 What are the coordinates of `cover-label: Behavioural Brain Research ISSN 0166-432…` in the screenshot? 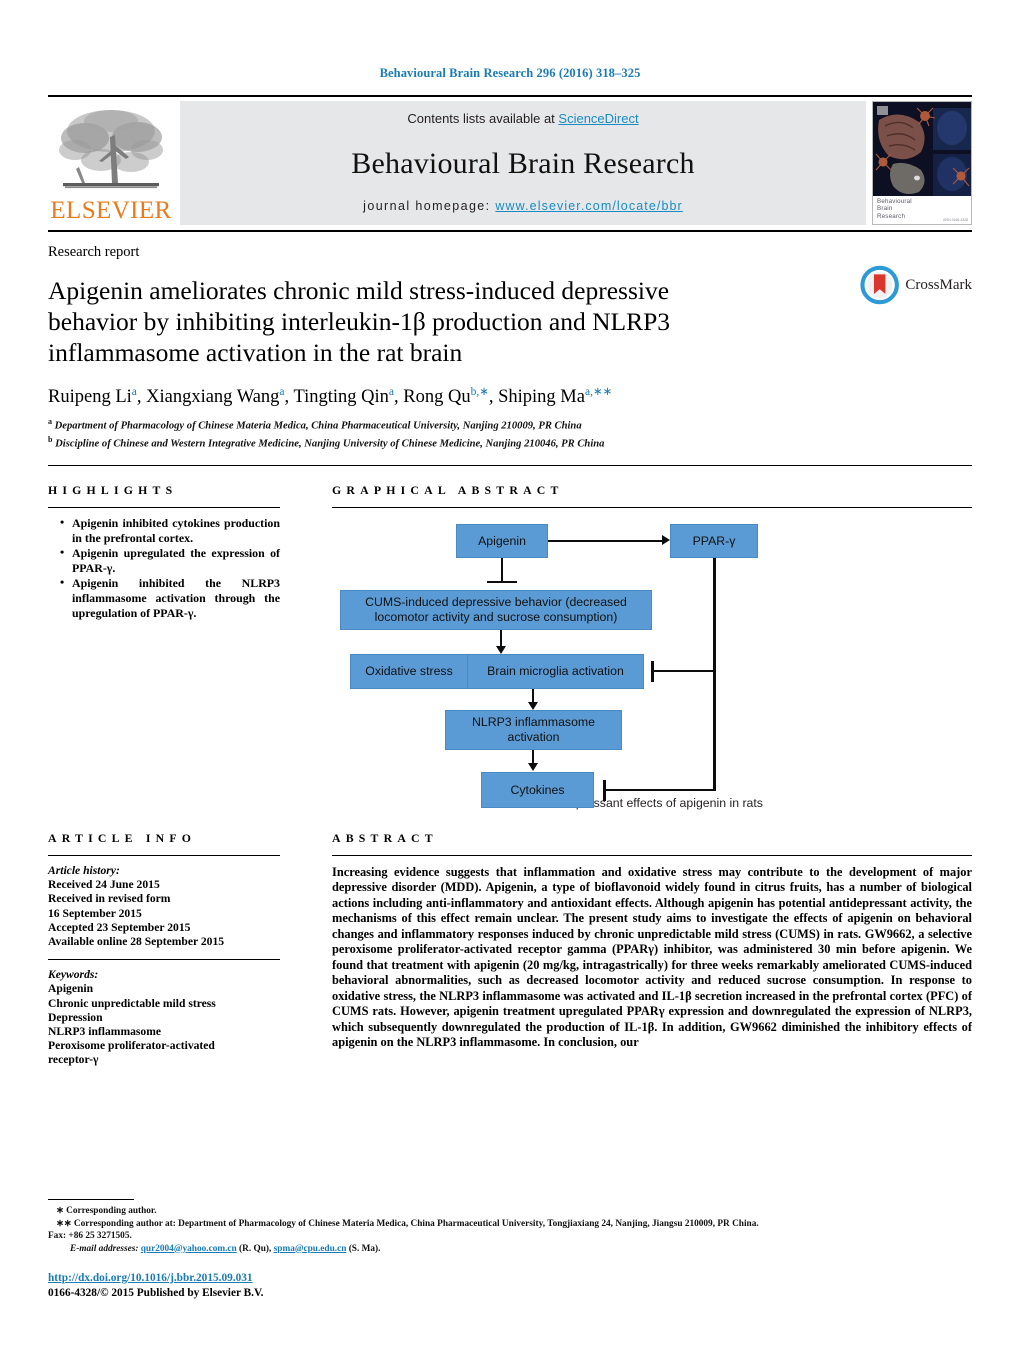 It's located at (922, 210).